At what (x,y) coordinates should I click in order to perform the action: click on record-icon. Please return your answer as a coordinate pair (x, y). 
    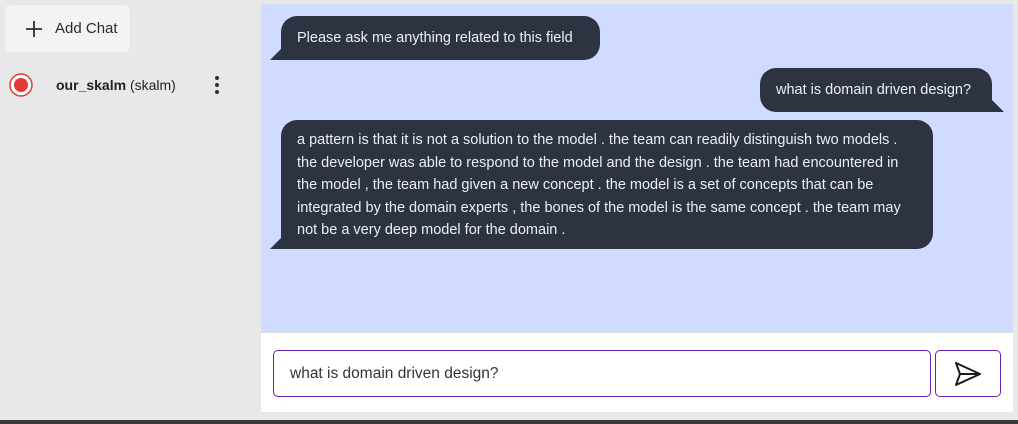
    Looking at the image, I should click on (21, 85).